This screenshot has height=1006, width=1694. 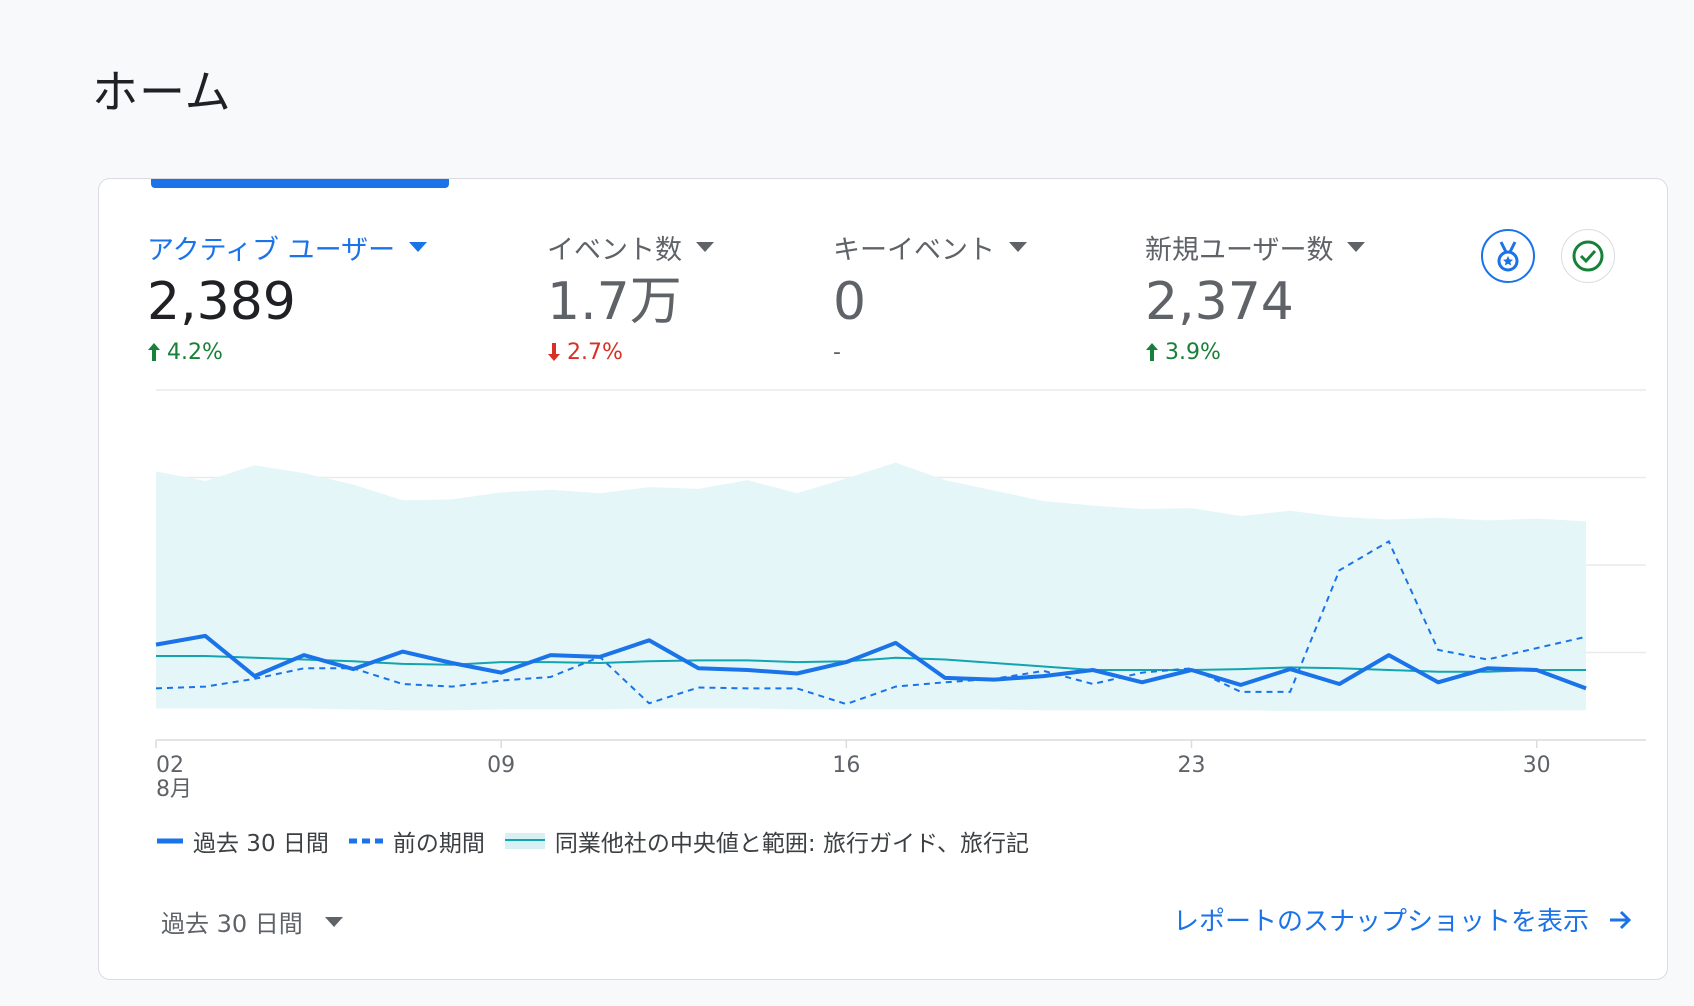 What do you see at coordinates (792, 844) in the screenshot?
I see `legend-label: 同業他社の中央値と範囲: 旅行ガイド、旅行記` at bounding box center [792, 844].